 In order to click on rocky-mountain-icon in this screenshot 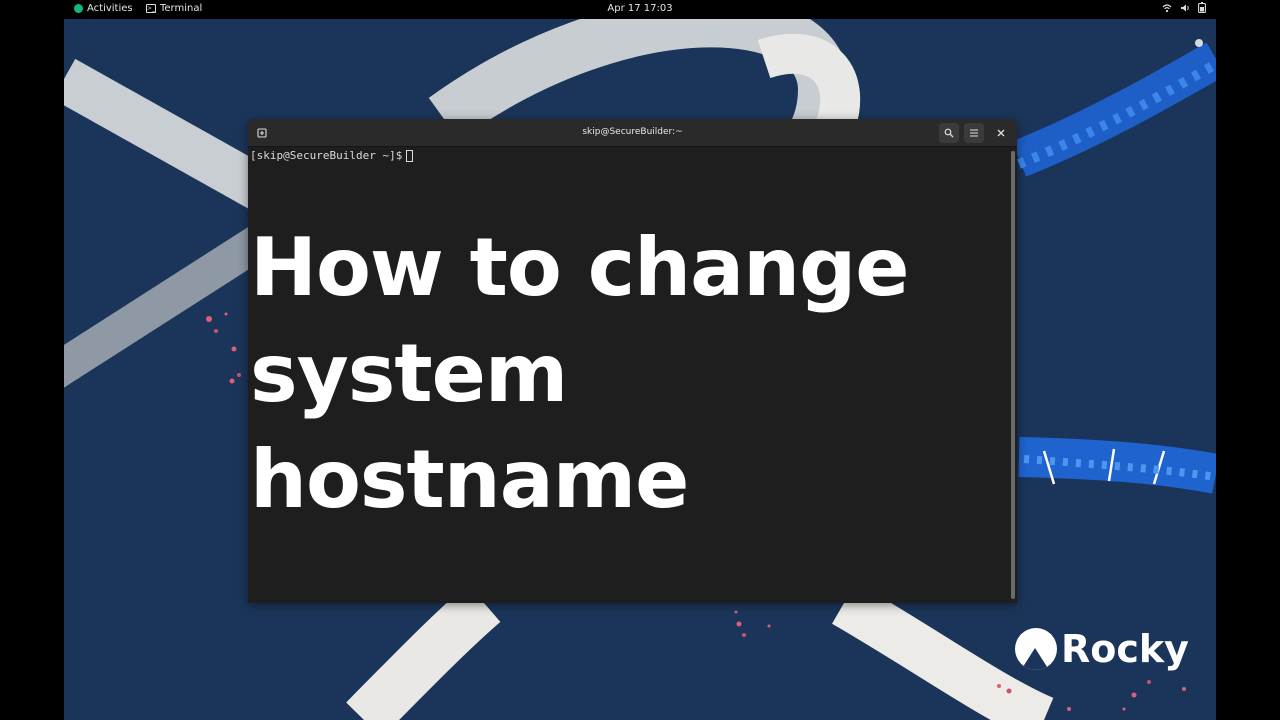, I will do `click(1036, 649)`.